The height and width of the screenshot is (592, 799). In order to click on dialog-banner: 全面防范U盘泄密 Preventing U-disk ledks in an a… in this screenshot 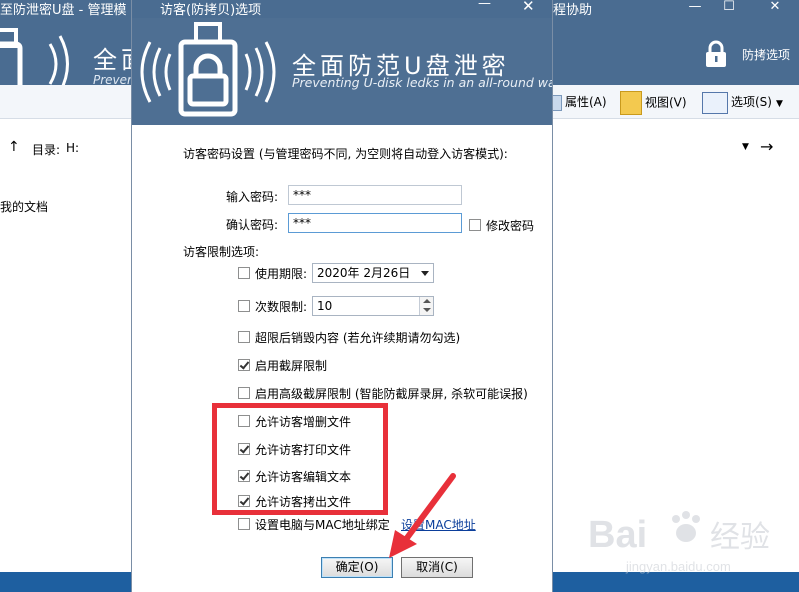, I will do `click(342, 71)`.